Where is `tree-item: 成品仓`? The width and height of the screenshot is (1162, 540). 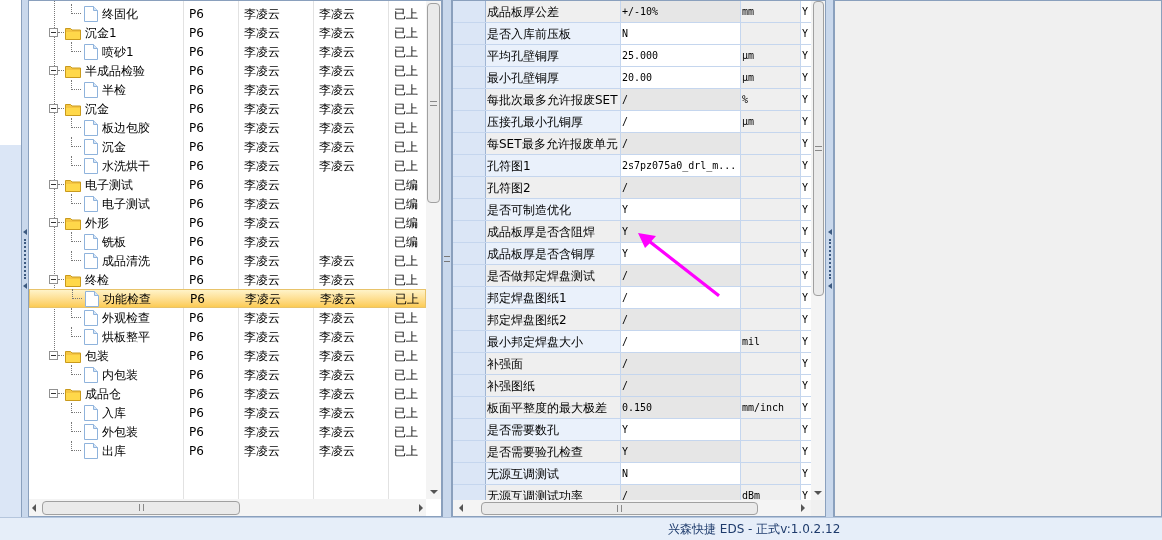 tree-item: 成品仓 is located at coordinates (103, 393).